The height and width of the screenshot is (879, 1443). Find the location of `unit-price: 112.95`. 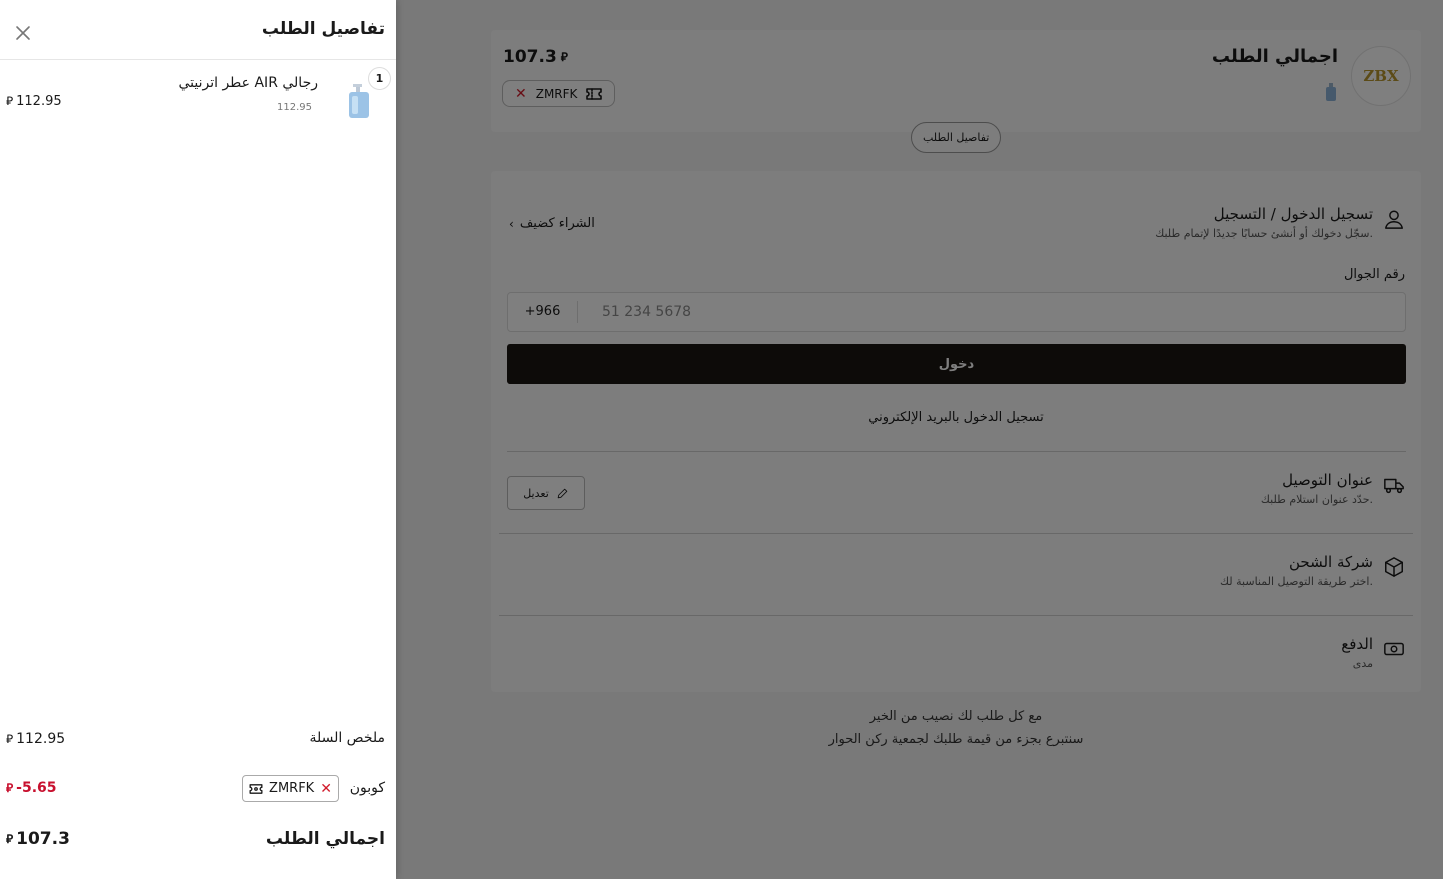

unit-price: 112.95 is located at coordinates (294, 107).